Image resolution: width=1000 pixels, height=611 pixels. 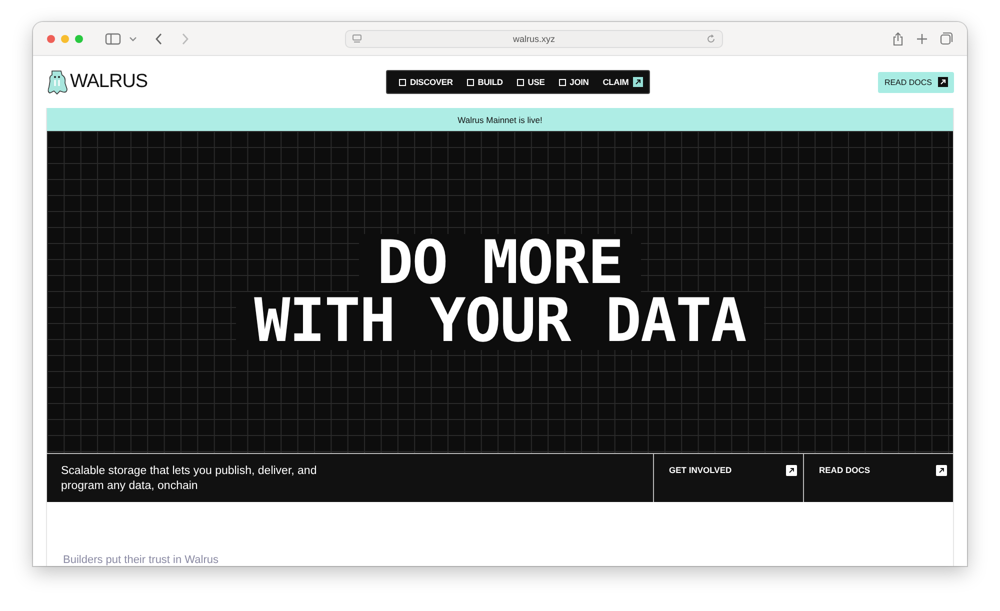 What do you see at coordinates (622, 82) in the screenshot?
I see `nav-link: CLAIM` at bounding box center [622, 82].